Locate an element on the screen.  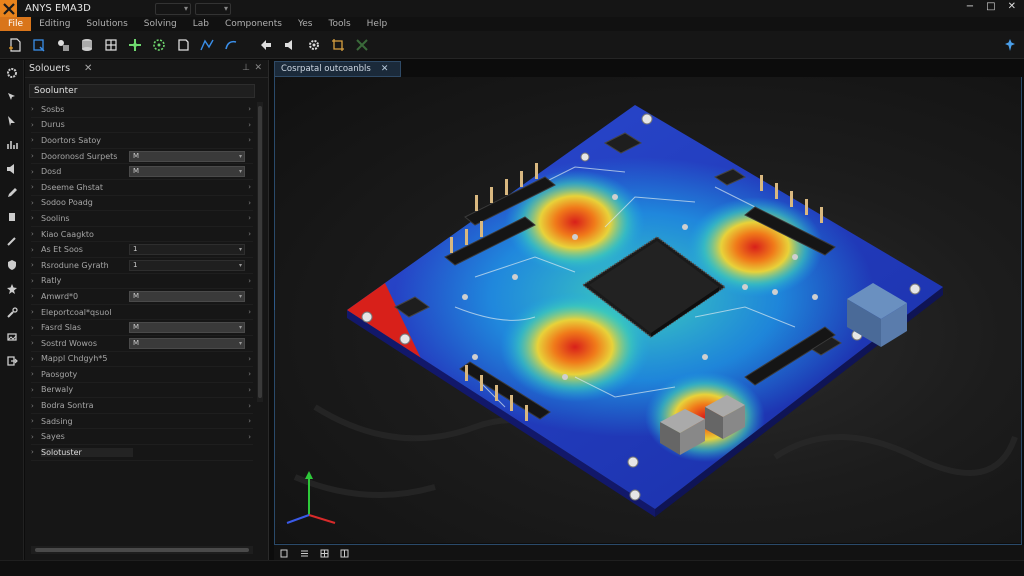
tree-row: › Soolins › is located at coordinates (142, 219).